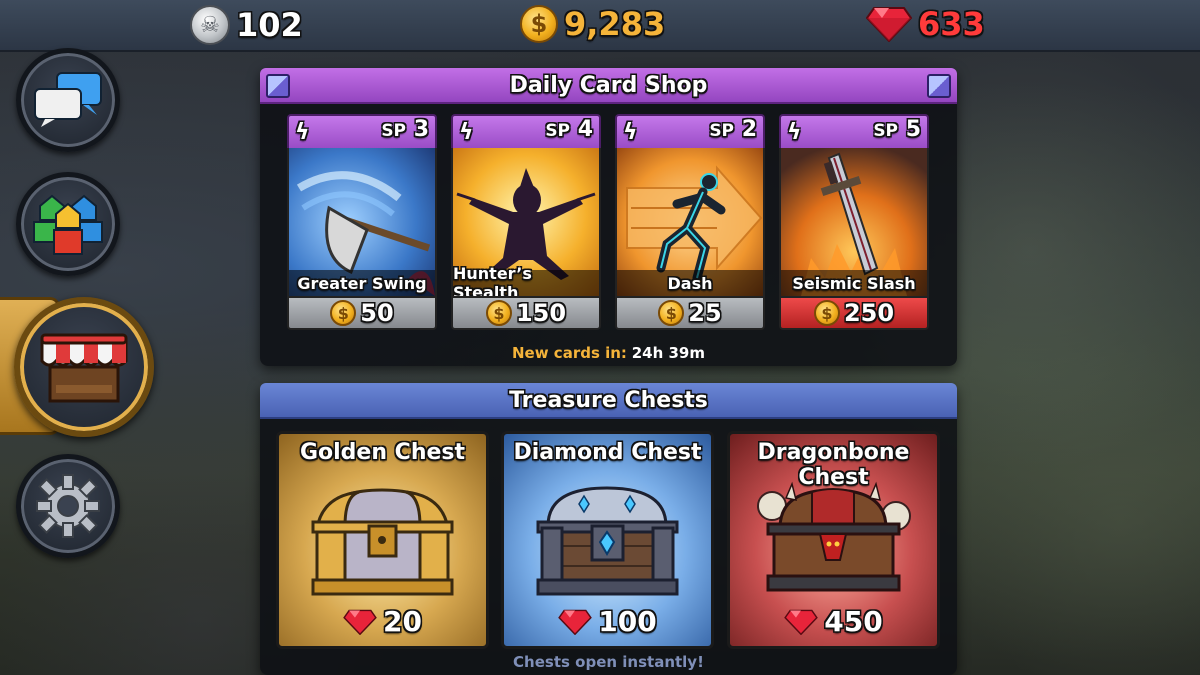  Describe the element at coordinates (362, 283) in the screenshot. I see `card-name: Greater Swing` at that location.